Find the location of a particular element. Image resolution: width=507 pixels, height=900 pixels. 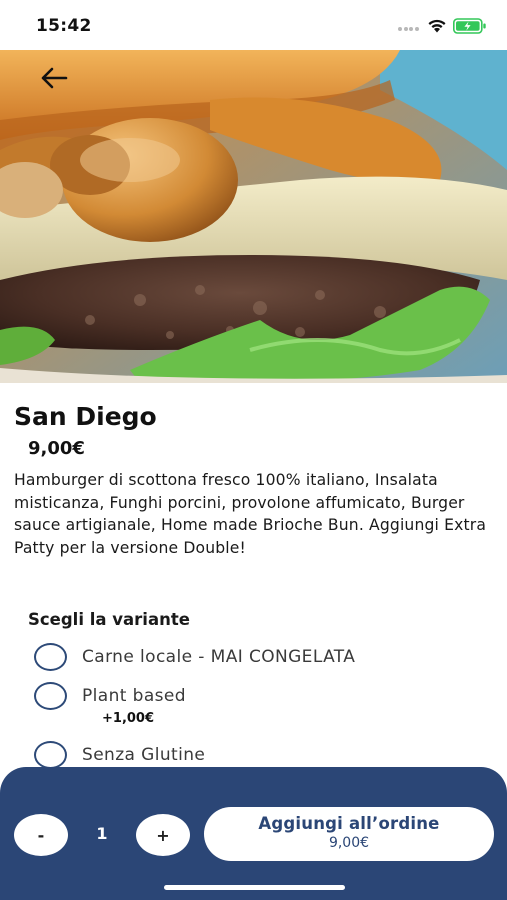

variant-label: Senza Glutine is located at coordinates (144, 755).